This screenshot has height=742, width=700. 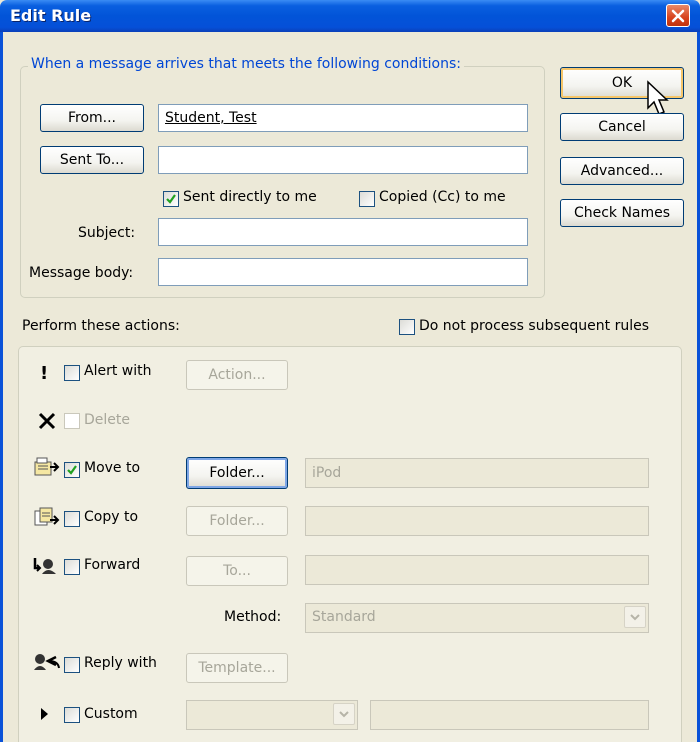 What do you see at coordinates (343, 118) in the screenshot?
I see `from-field: Student, Test` at bounding box center [343, 118].